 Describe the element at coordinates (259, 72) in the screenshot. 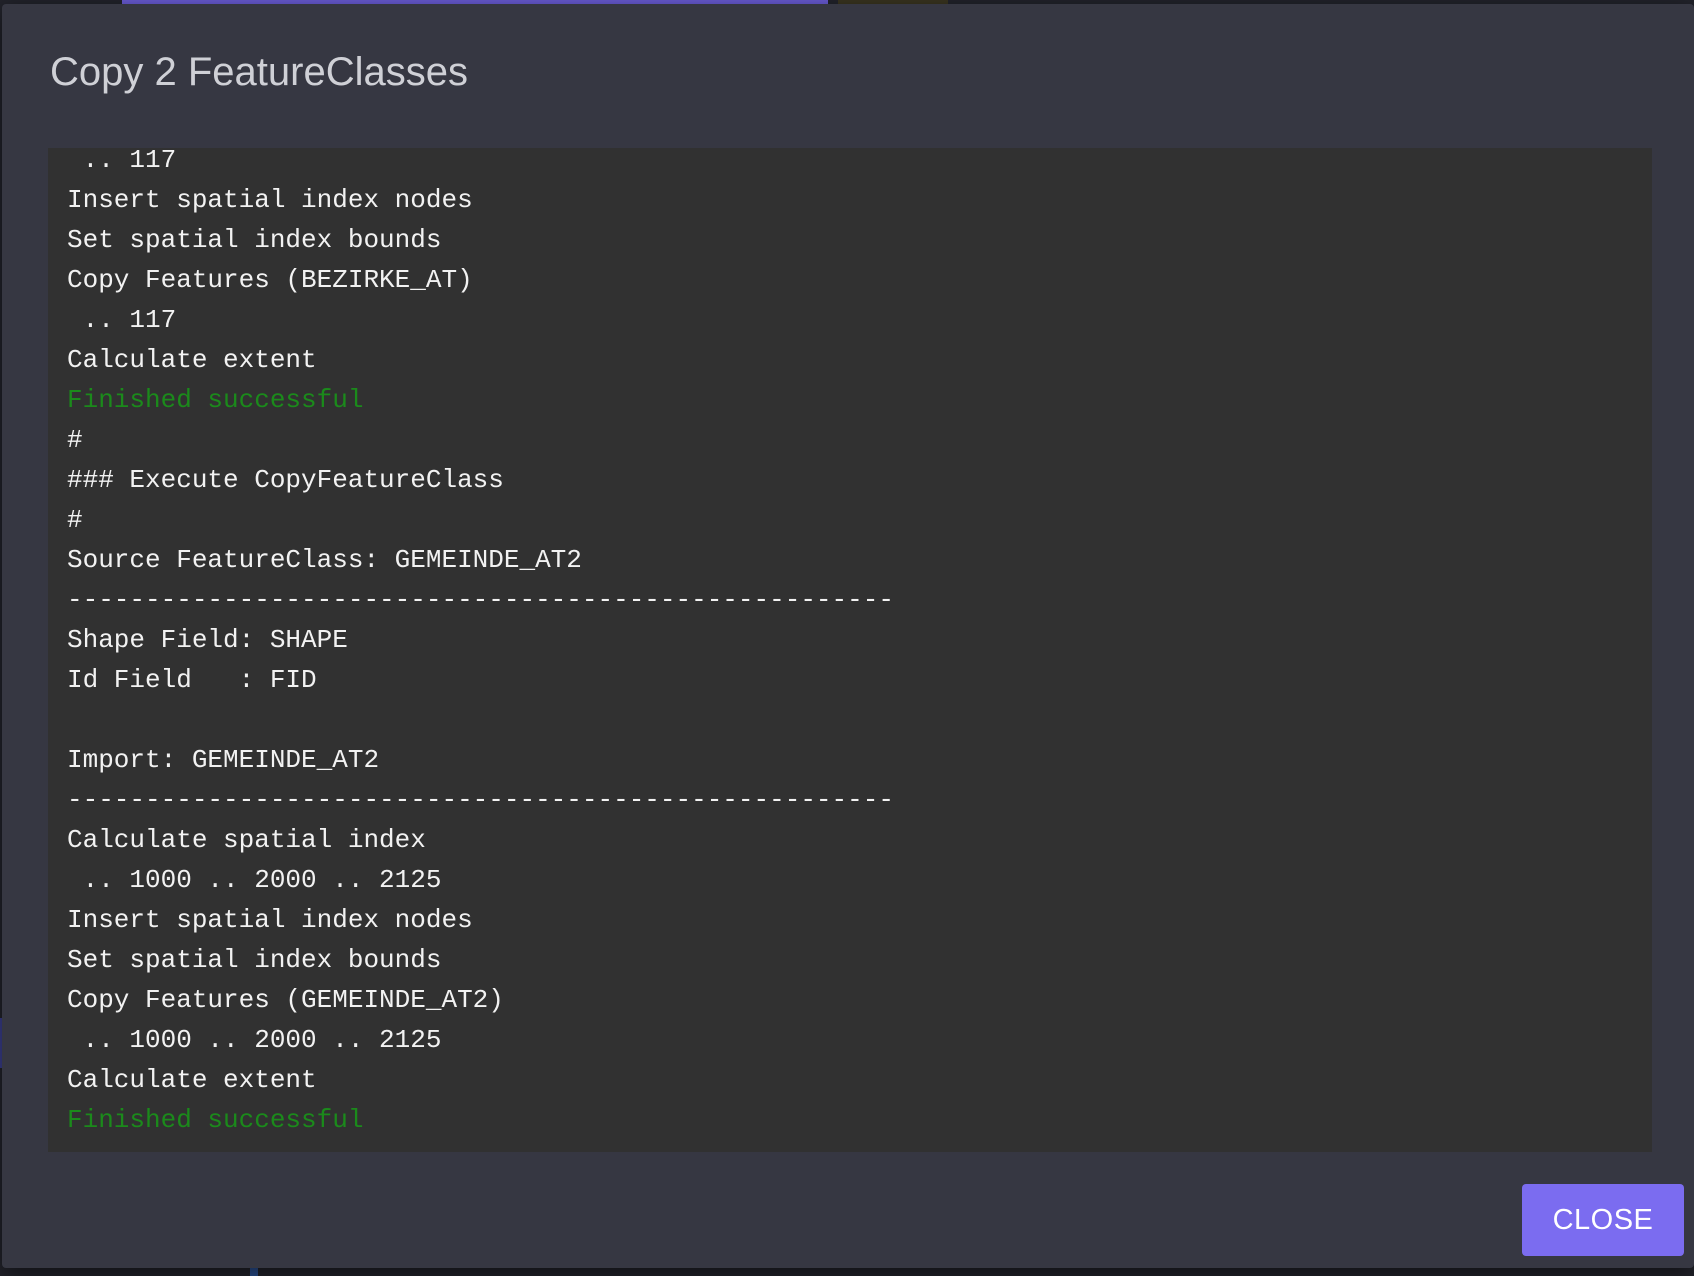

I see `dialog-title: Copy 2 FeatureClasses` at that location.